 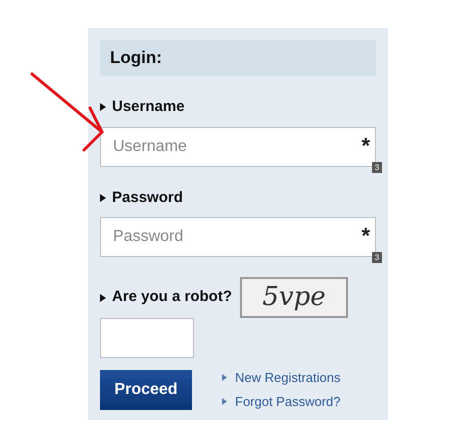 I want to click on link: Forgot Password?, so click(x=287, y=401).